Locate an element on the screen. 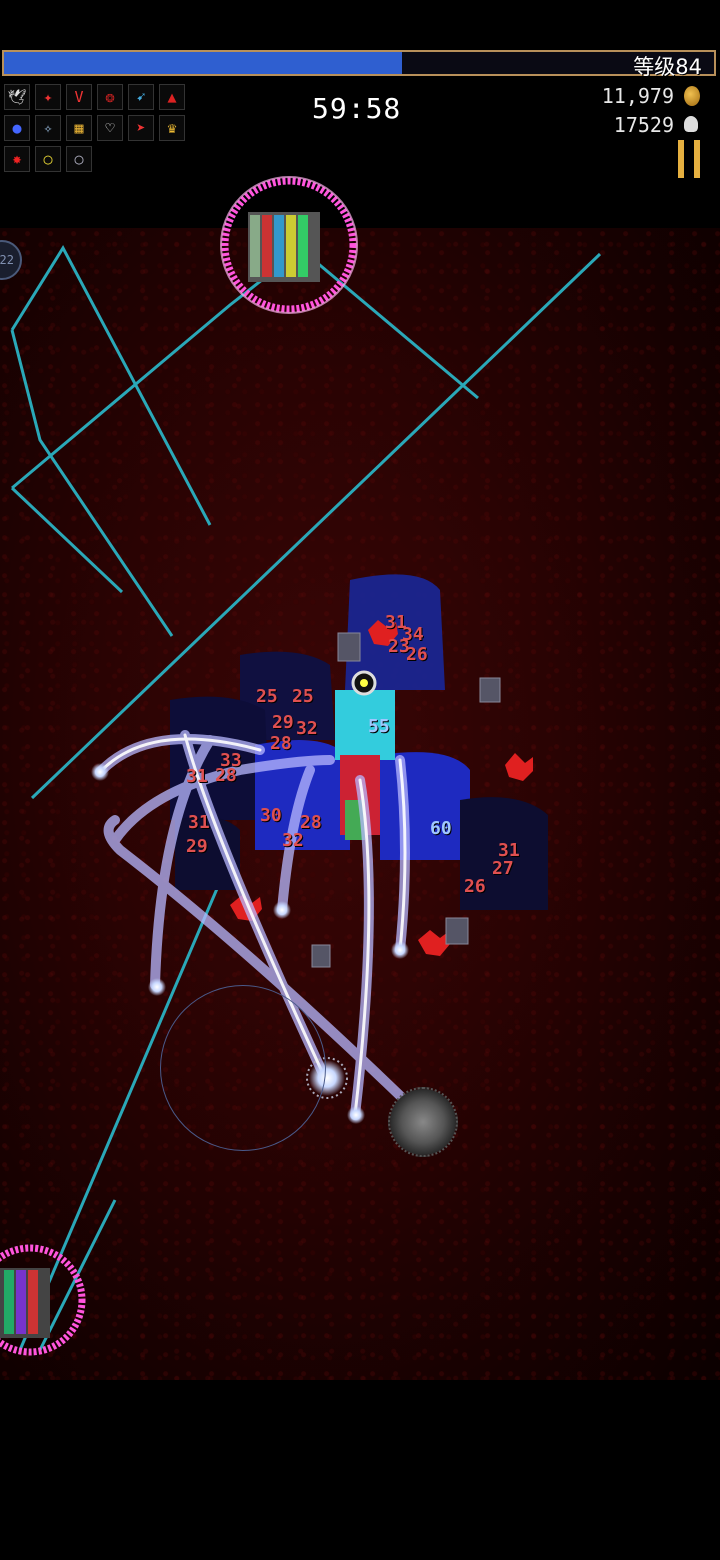 This screenshot has height=1560, width=720. gold-ring-icon: ○ is located at coordinates (48, 159).